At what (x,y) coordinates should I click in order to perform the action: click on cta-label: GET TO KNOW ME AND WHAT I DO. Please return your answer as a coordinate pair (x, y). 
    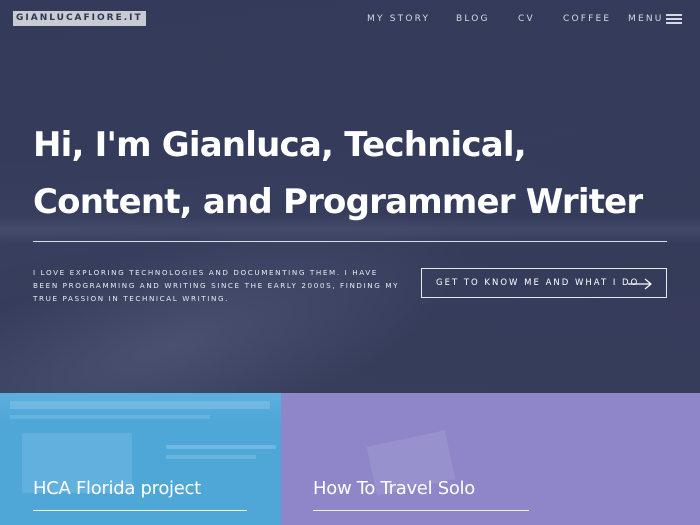
    Looking at the image, I should click on (538, 283).